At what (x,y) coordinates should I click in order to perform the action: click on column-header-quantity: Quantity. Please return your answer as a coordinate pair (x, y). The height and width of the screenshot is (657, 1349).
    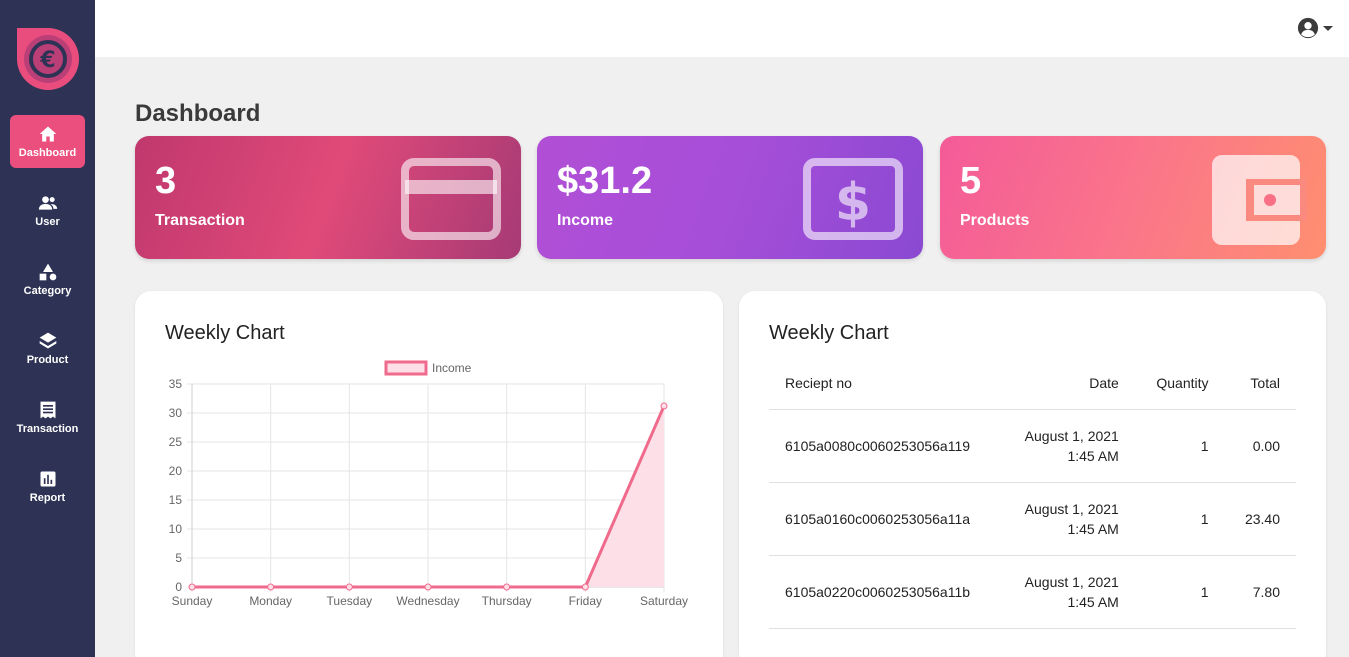
    Looking at the image, I should click on (1179, 384).